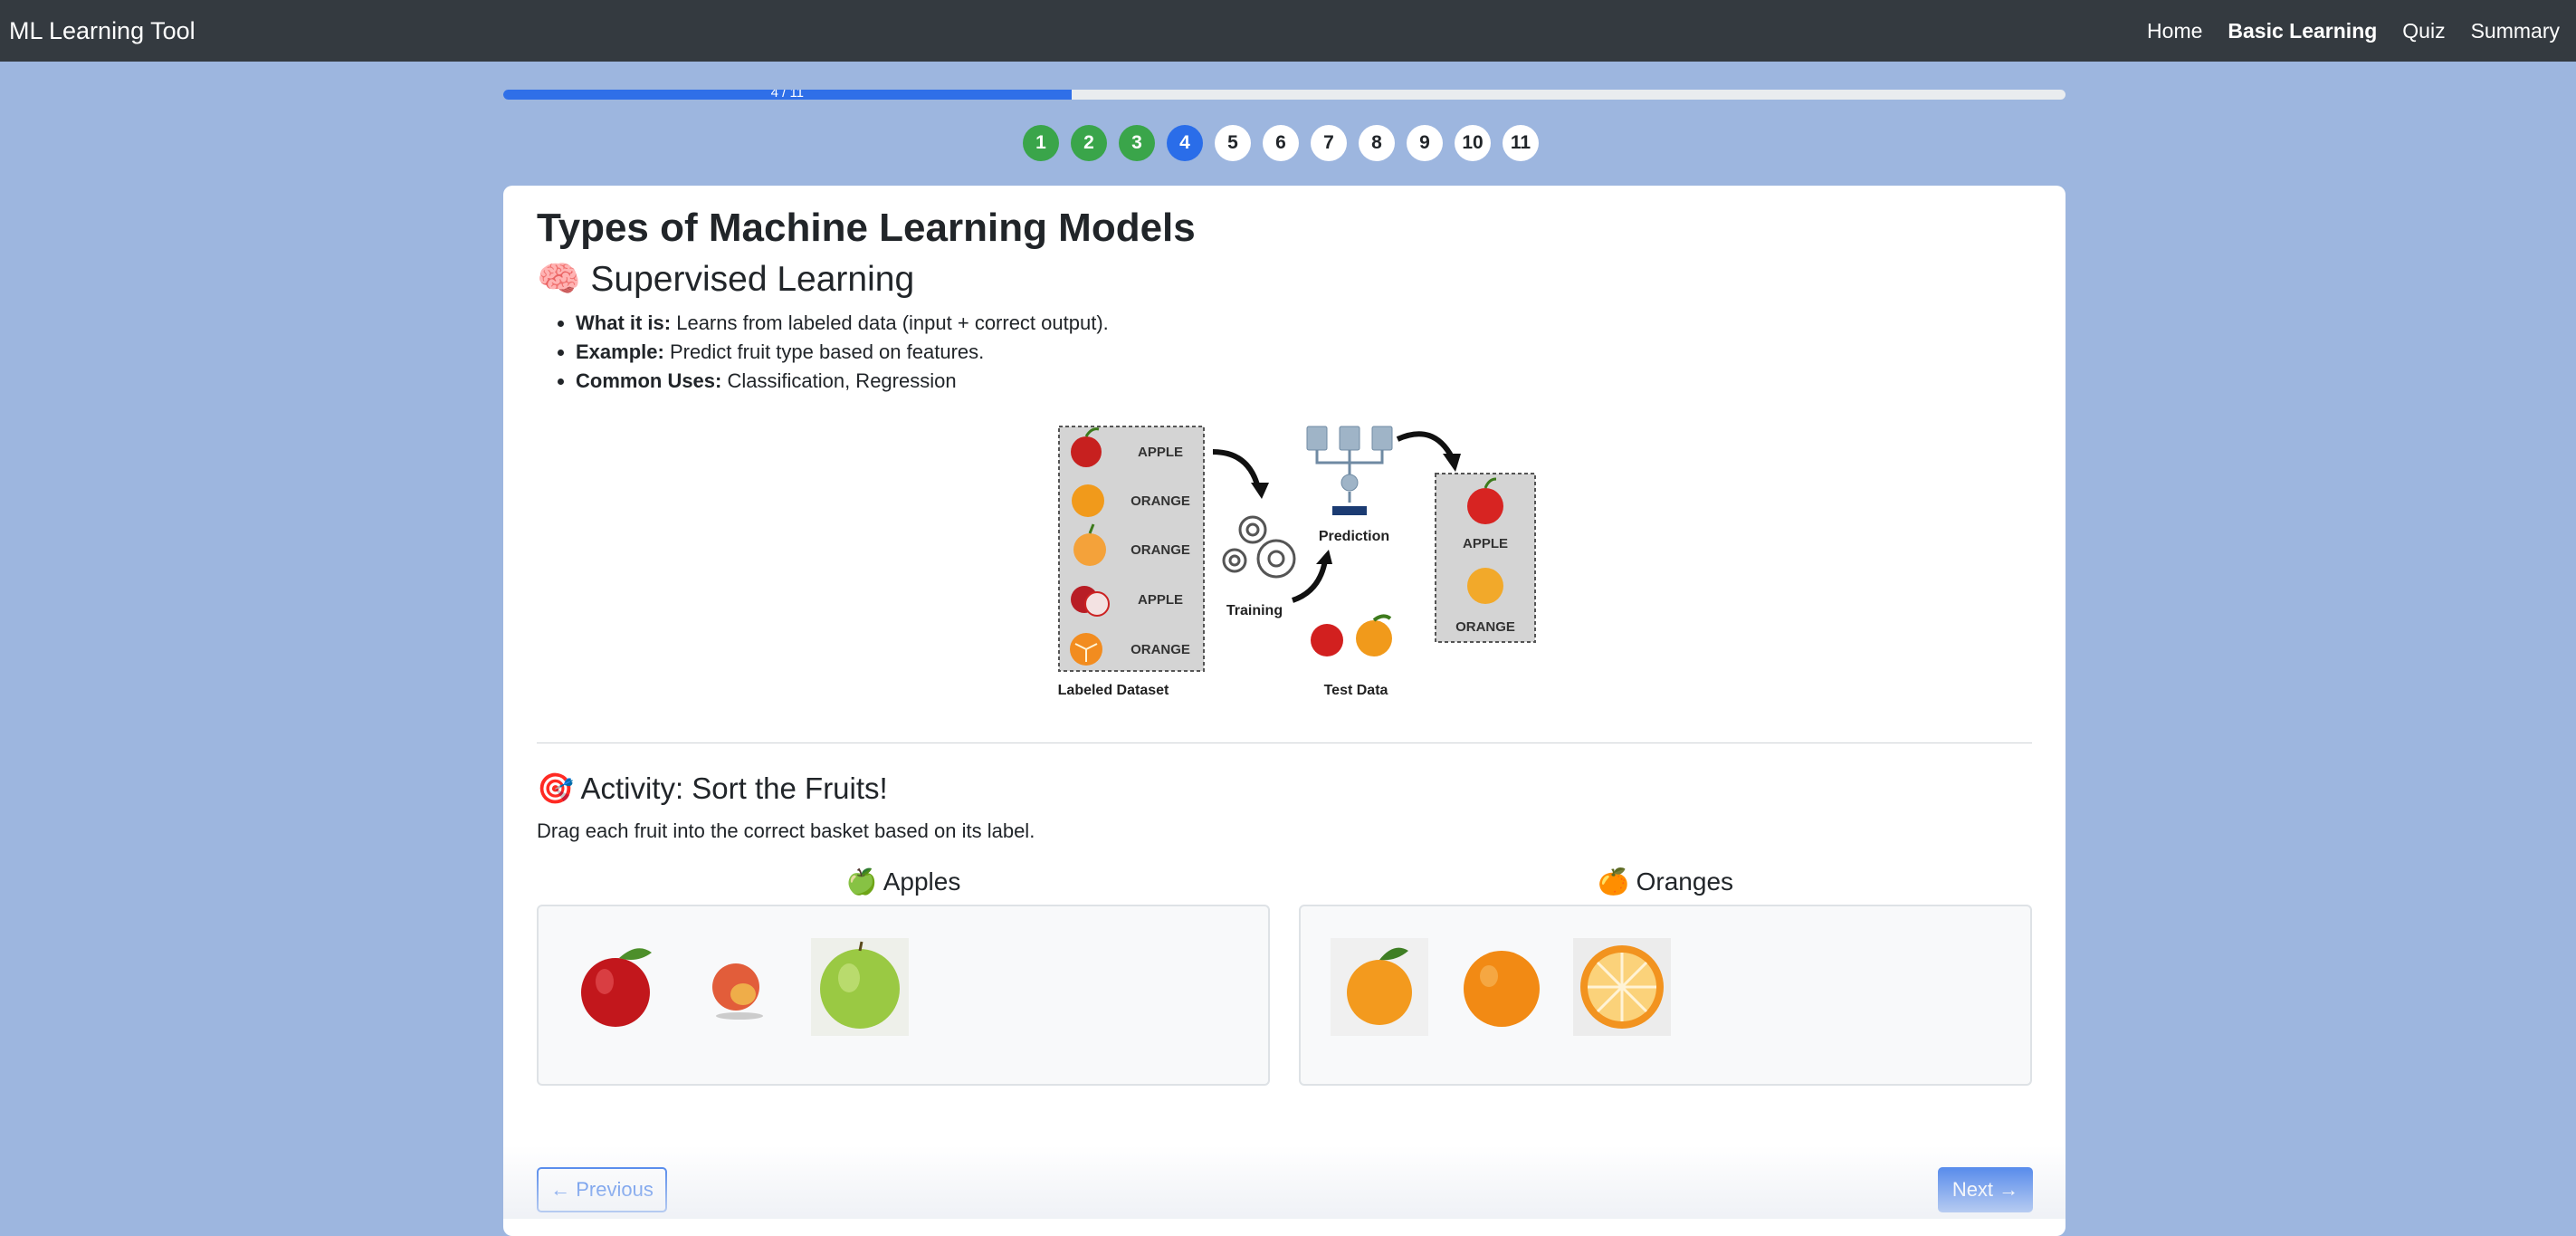 Image resolution: width=2576 pixels, height=1236 pixels. What do you see at coordinates (1613, 881) in the screenshot?
I see `orange-icon: 🍊` at bounding box center [1613, 881].